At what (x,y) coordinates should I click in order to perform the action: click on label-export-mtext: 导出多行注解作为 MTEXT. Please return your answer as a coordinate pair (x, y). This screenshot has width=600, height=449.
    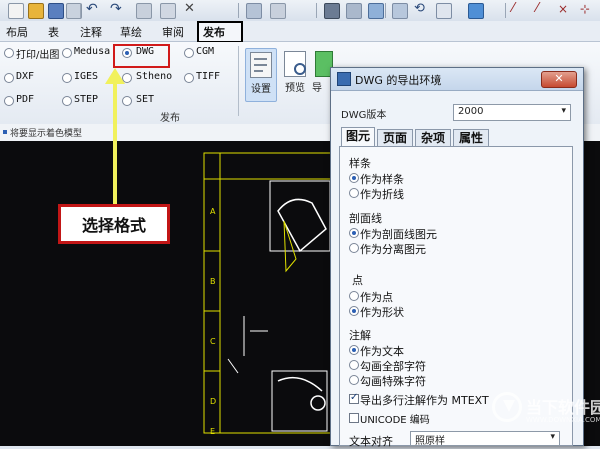
    Looking at the image, I should click on (424, 400).